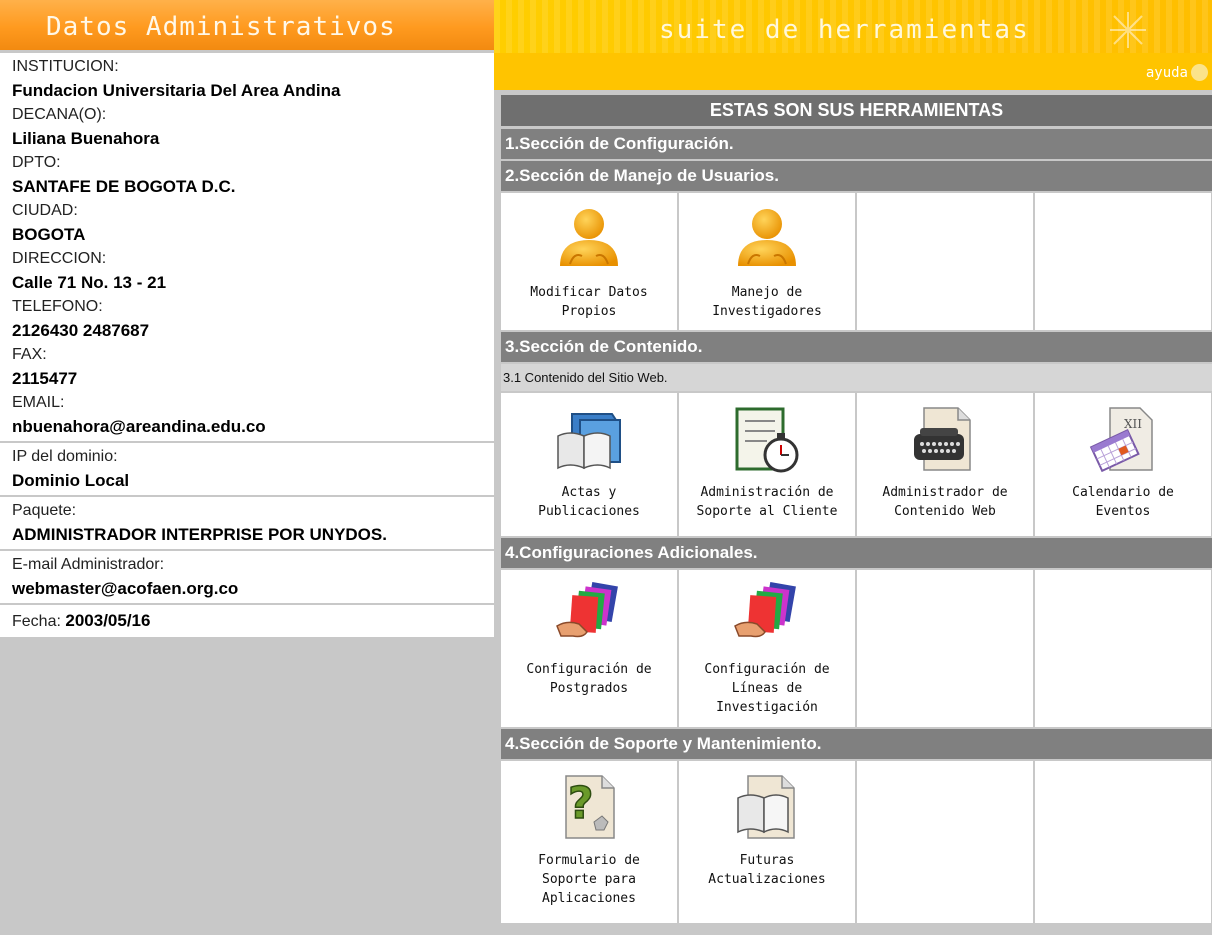 The width and height of the screenshot is (1212, 935). What do you see at coordinates (844, 30) in the screenshot?
I see `right-title: suite de herramientas` at bounding box center [844, 30].